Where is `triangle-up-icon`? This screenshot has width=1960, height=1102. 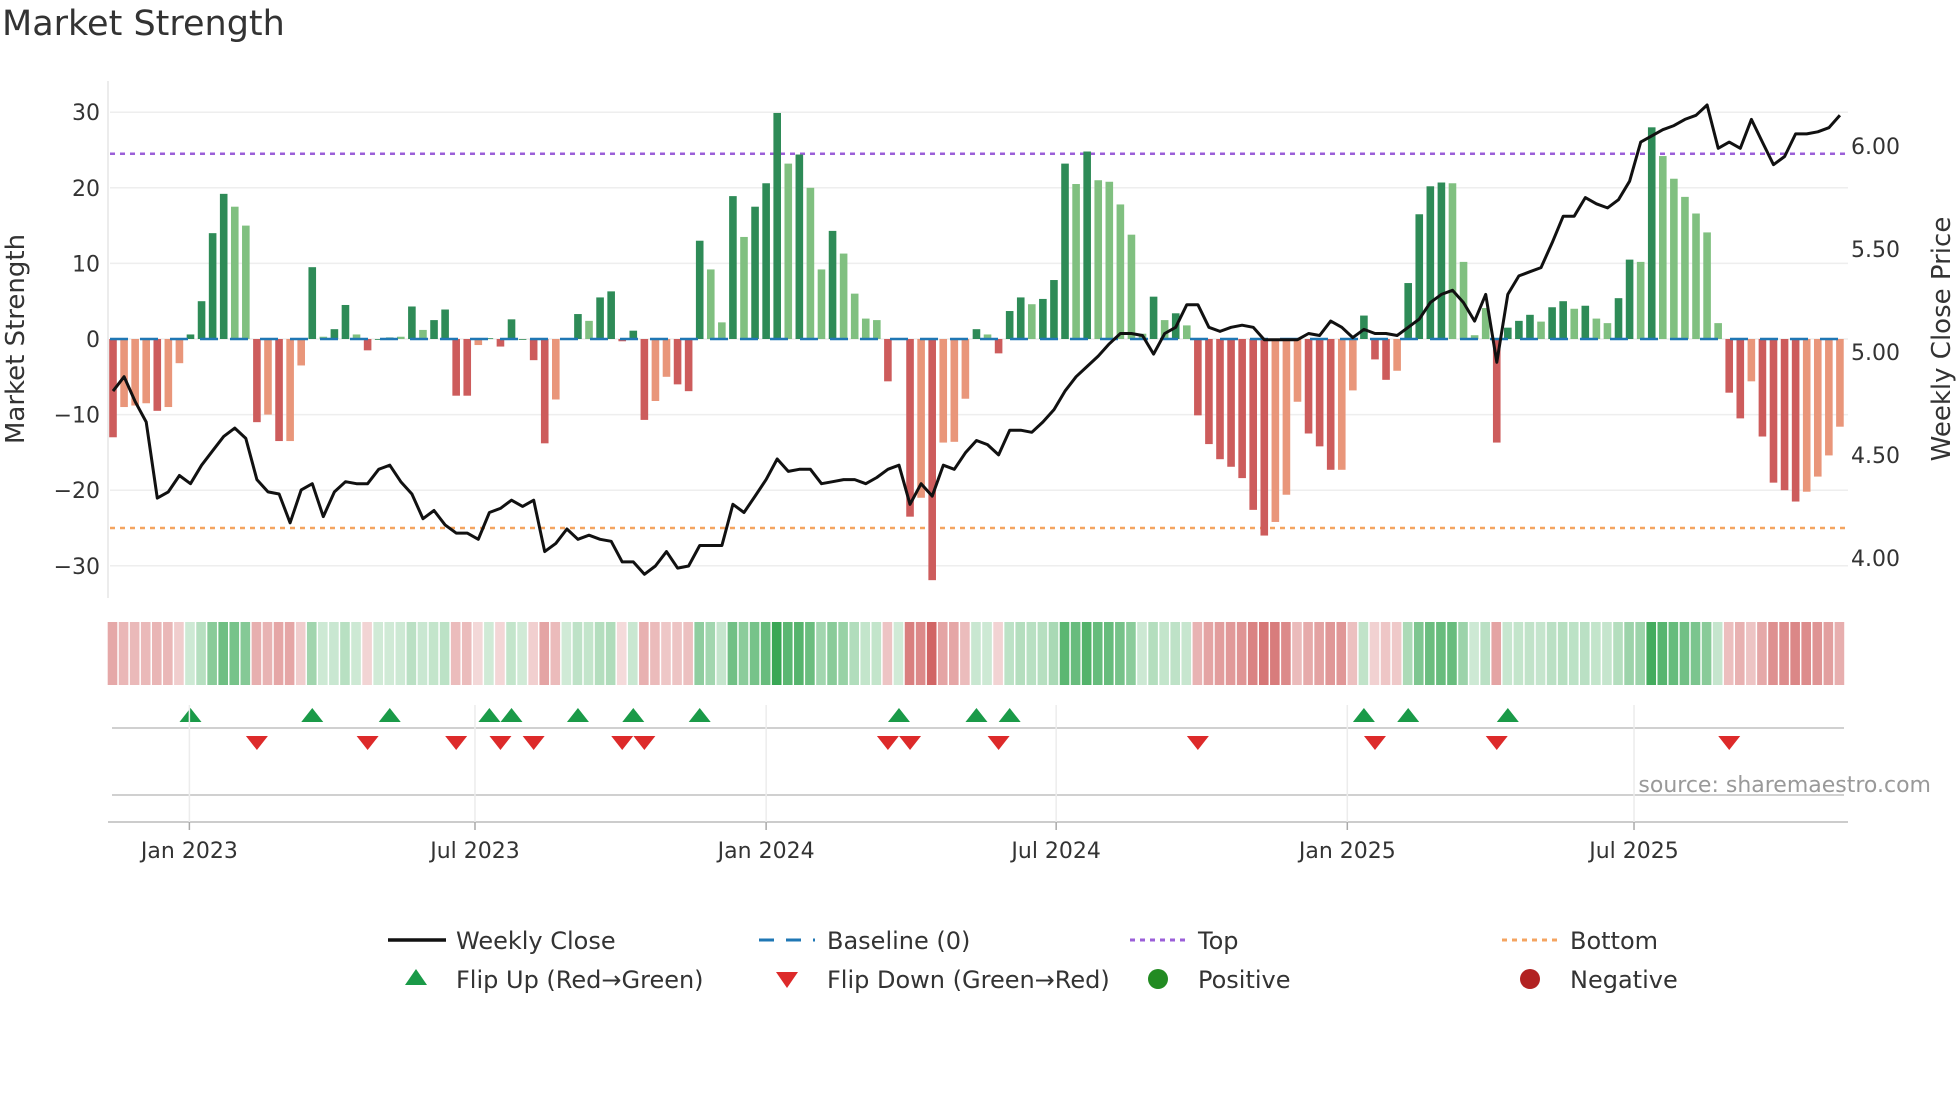 triangle-up-icon is located at coordinates (416, 977).